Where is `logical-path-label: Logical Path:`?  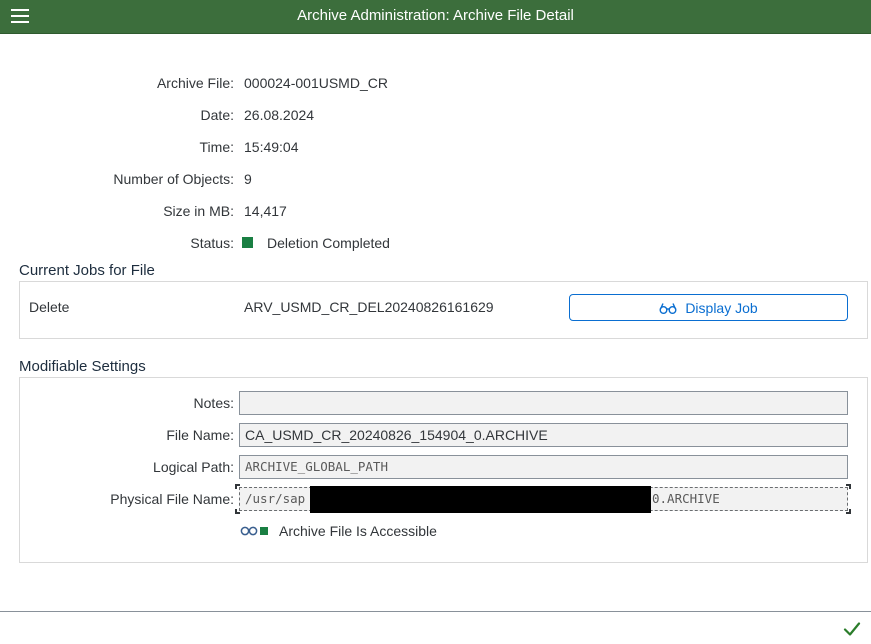 logical-path-label: Logical Path: is located at coordinates (193, 467).